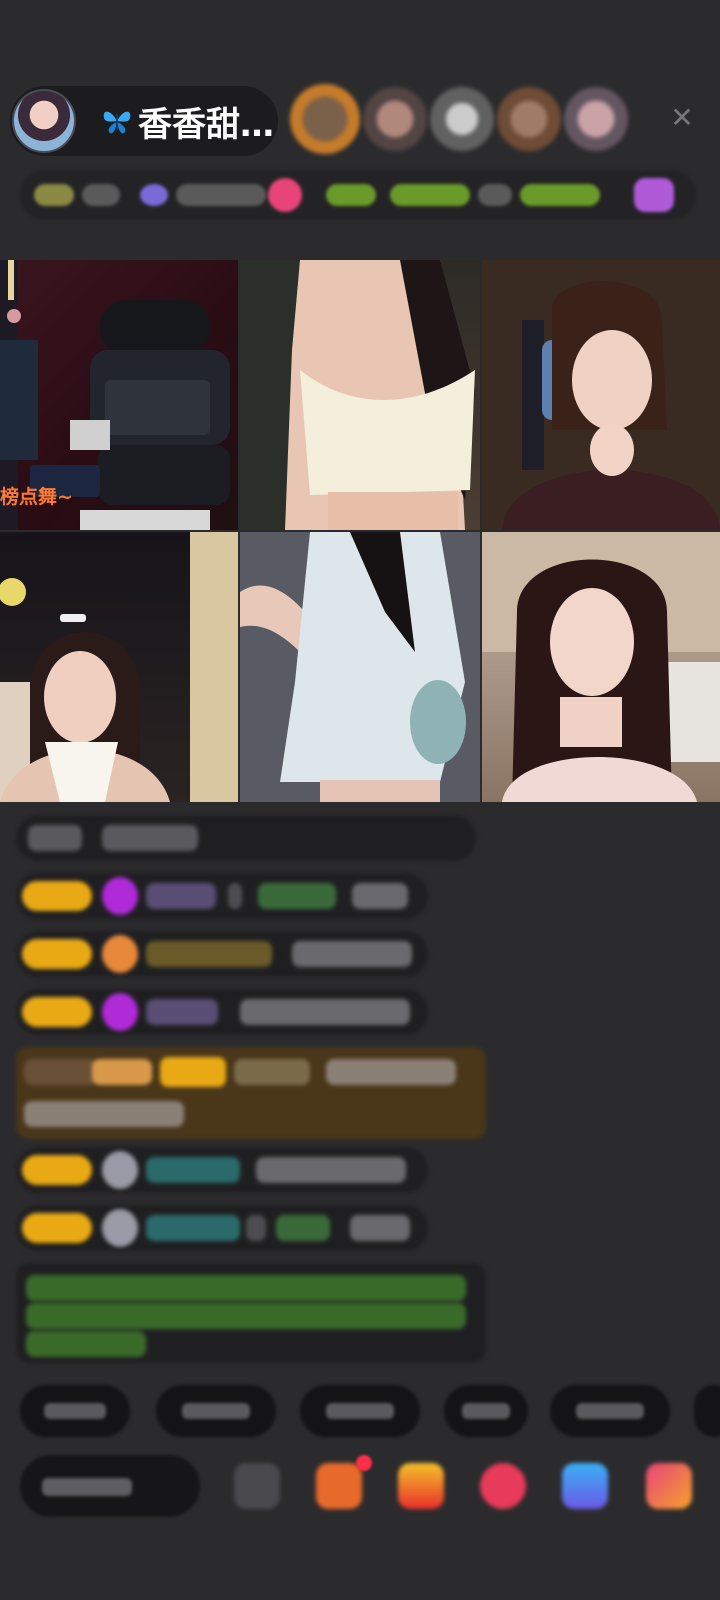 The height and width of the screenshot is (1600, 720). What do you see at coordinates (119, 395) in the screenshot?
I see `video-tile: 榜点舞~` at bounding box center [119, 395].